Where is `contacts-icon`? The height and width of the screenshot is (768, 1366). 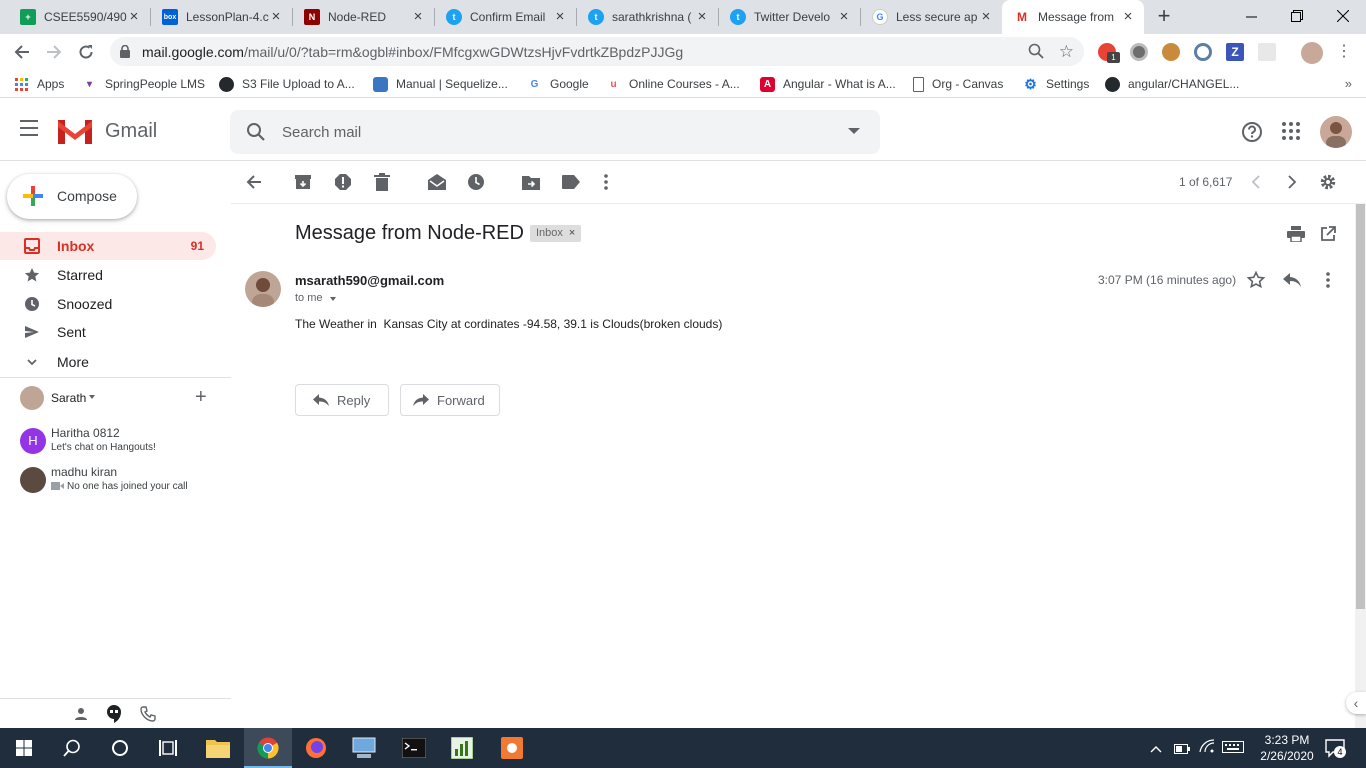 contacts-icon is located at coordinates (81, 716).